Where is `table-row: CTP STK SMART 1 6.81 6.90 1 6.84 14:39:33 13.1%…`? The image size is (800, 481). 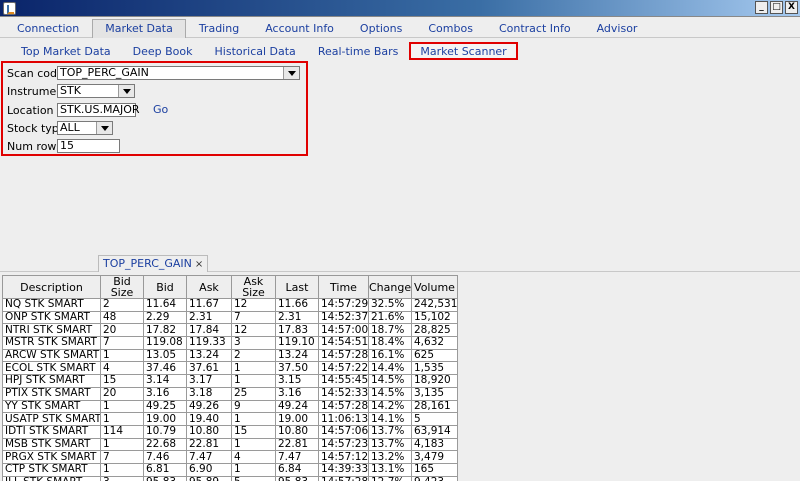 table-row: CTP STK SMART 1 6.81 6.90 1 6.84 14:39:33 13.1%… is located at coordinates (230, 469).